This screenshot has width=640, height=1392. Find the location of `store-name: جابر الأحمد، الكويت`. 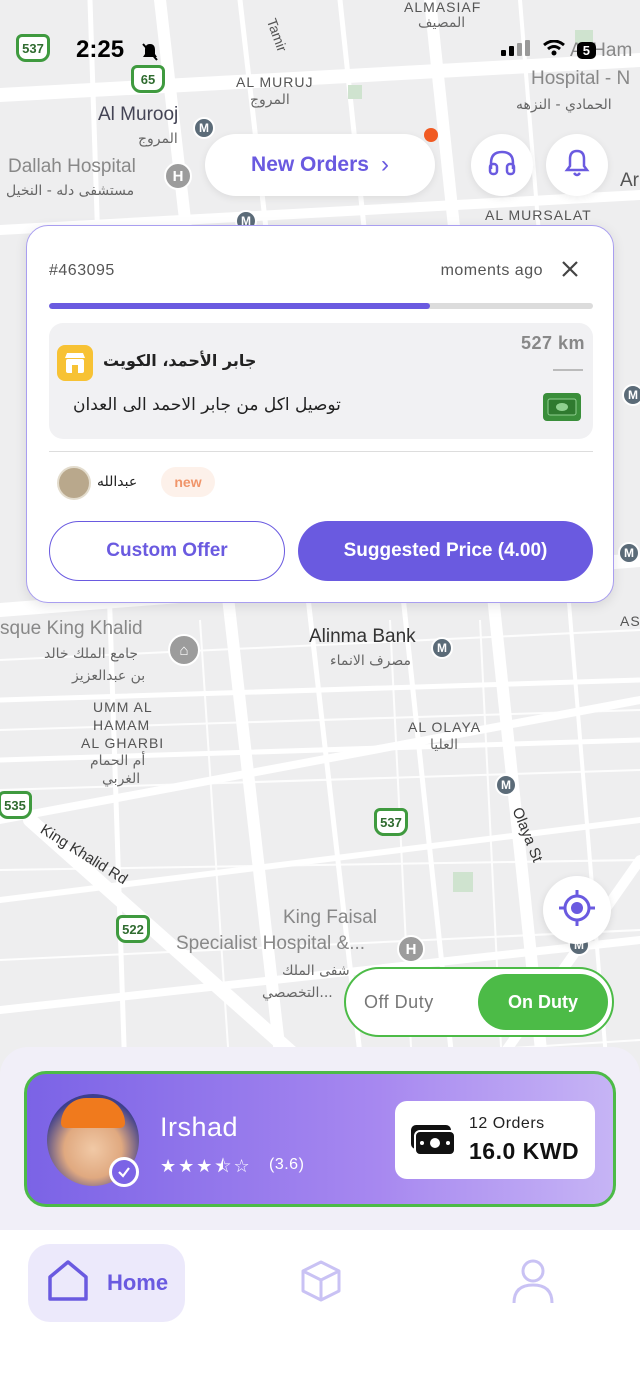

store-name: جابر الأحمد، الكويت is located at coordinates (180, 360).